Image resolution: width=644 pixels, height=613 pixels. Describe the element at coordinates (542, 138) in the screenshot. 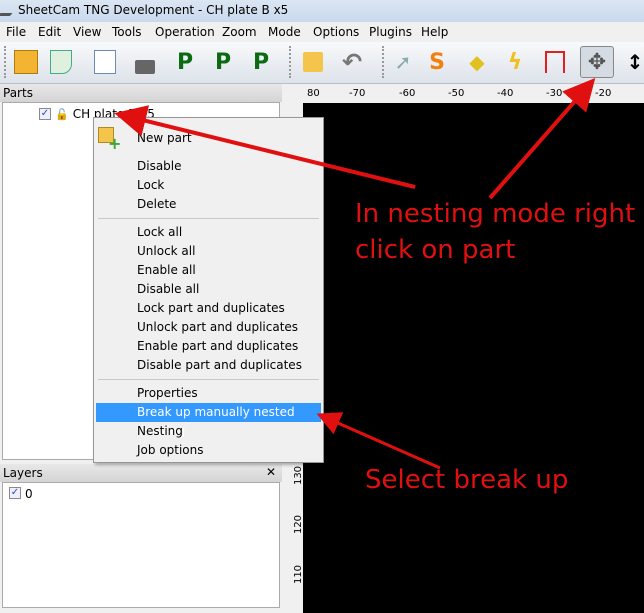

I see `arrow-to-move-tool` at that location.